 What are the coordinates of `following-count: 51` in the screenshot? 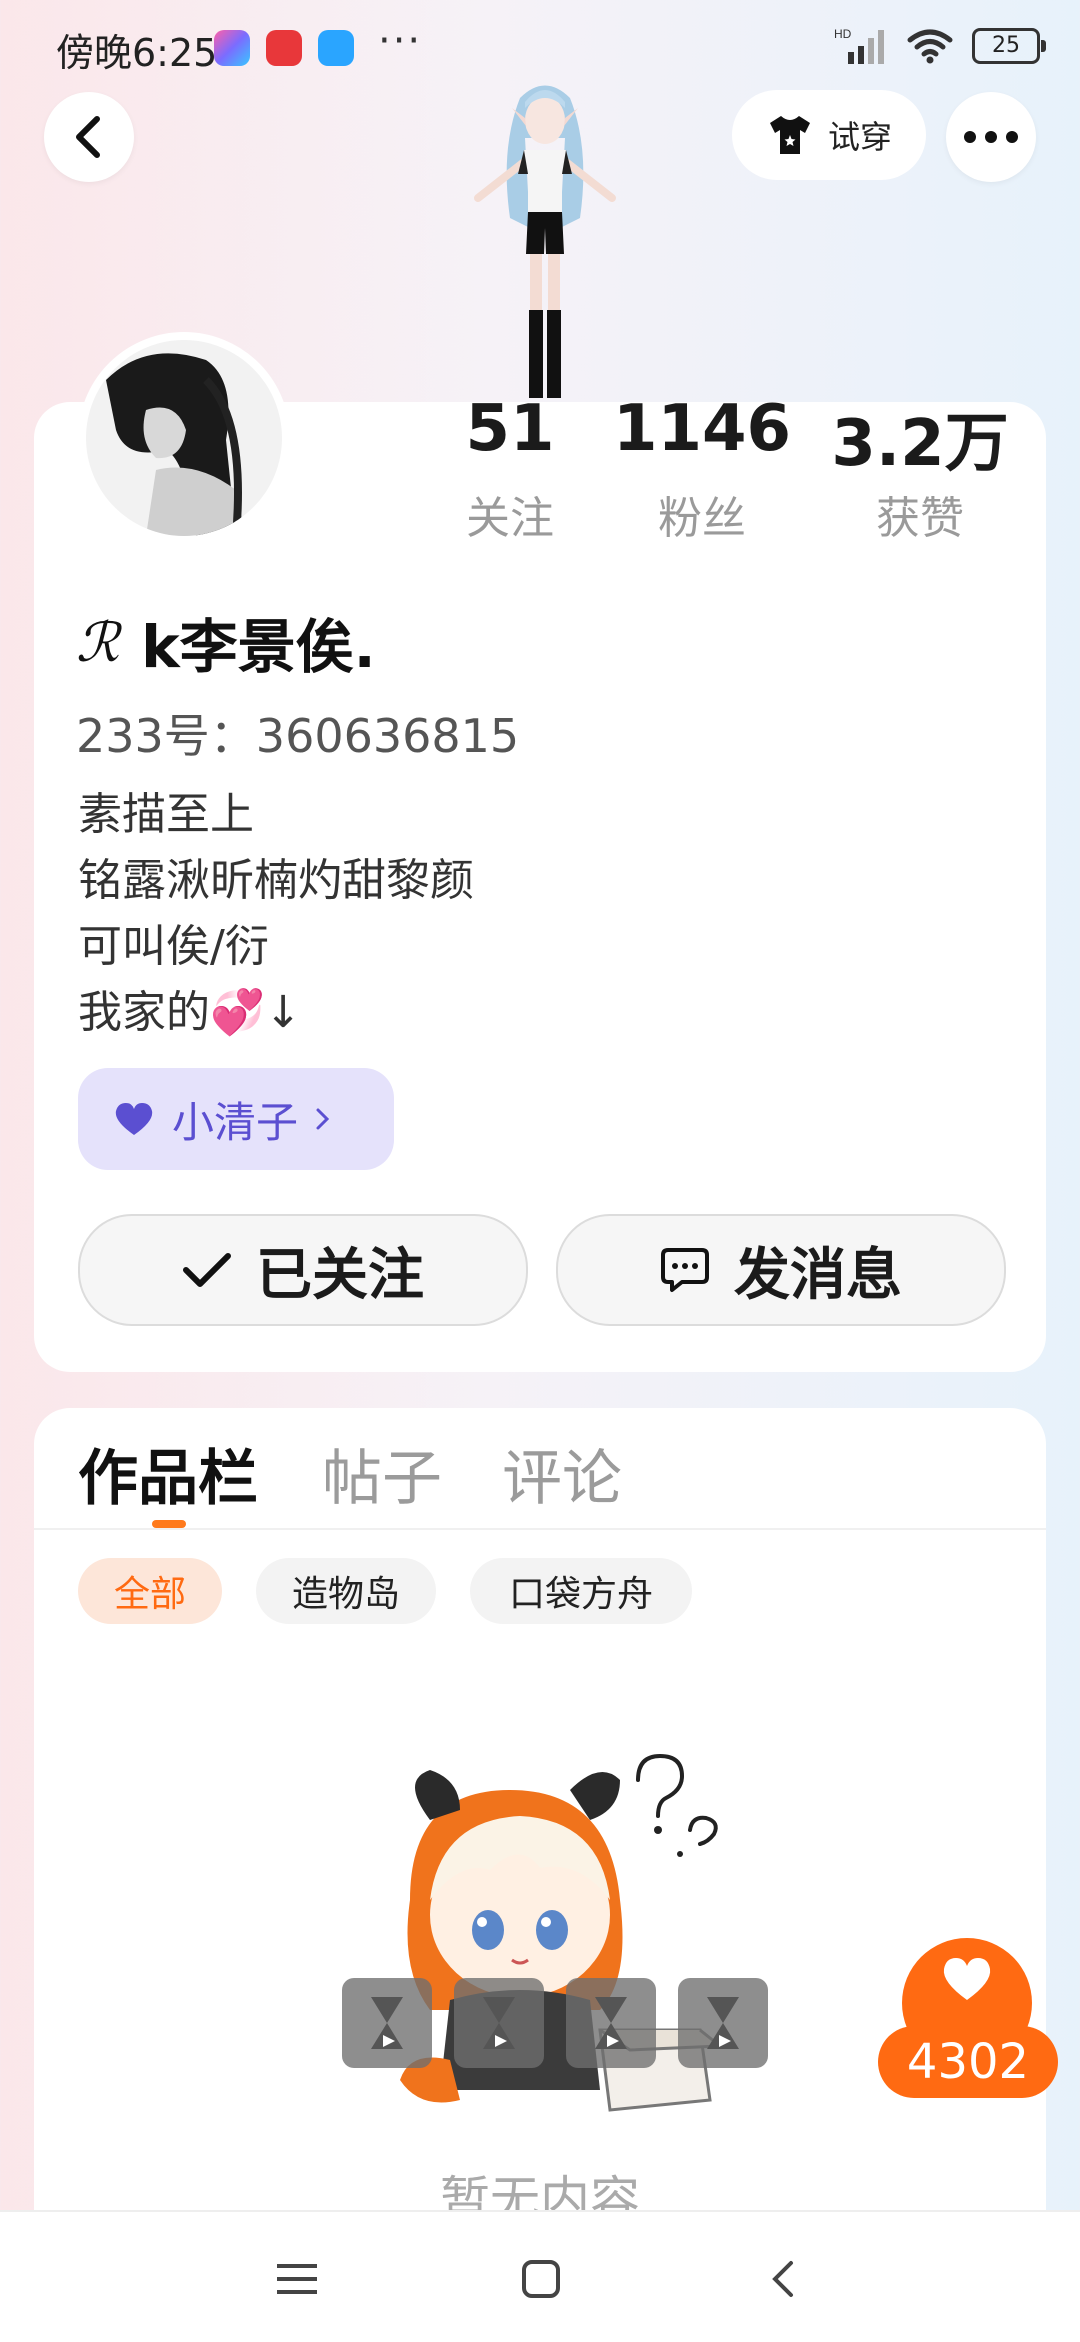 It's located at (510, 429).